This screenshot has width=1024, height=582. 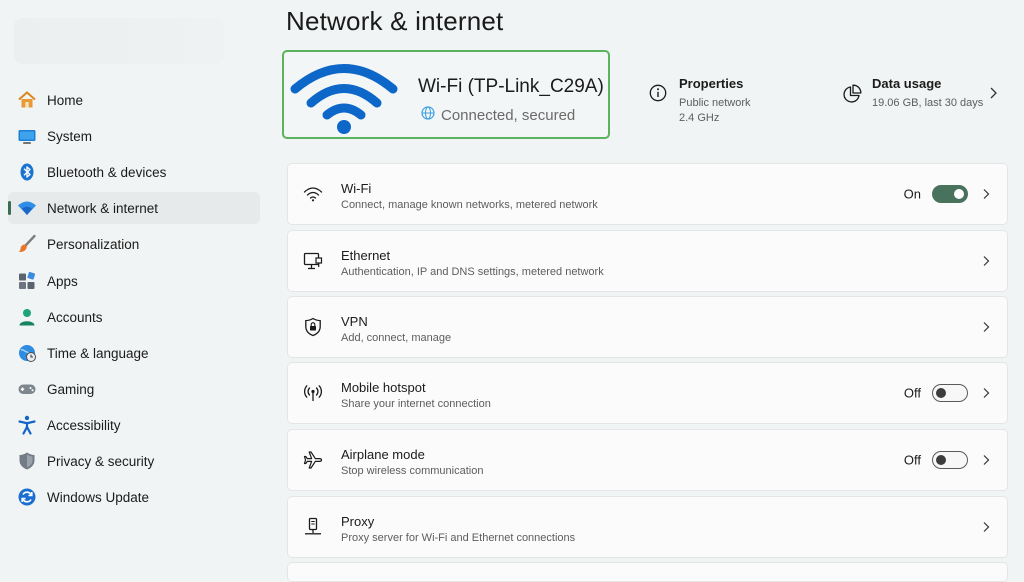 I want to click on sidebar-item-label: Bluetooth & devices, so click(x=107, y=172).